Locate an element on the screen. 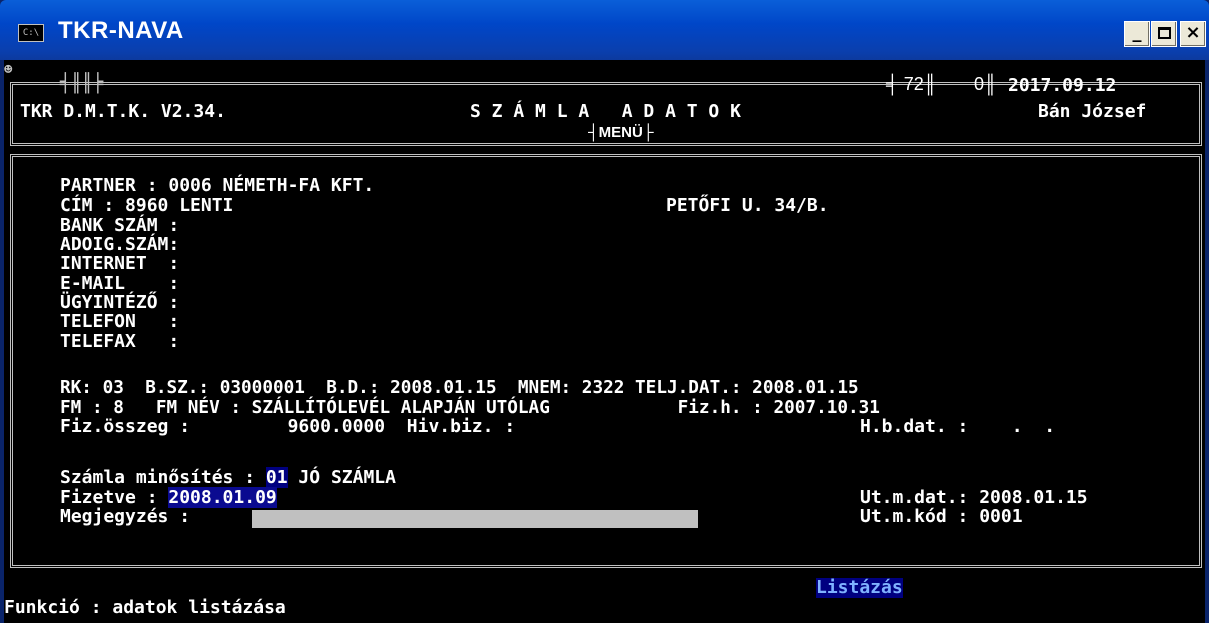 Image resolution: width=1209 pixels, height=623 pixels. header-counter-b: 0║ is located at coordinates (985, 84).